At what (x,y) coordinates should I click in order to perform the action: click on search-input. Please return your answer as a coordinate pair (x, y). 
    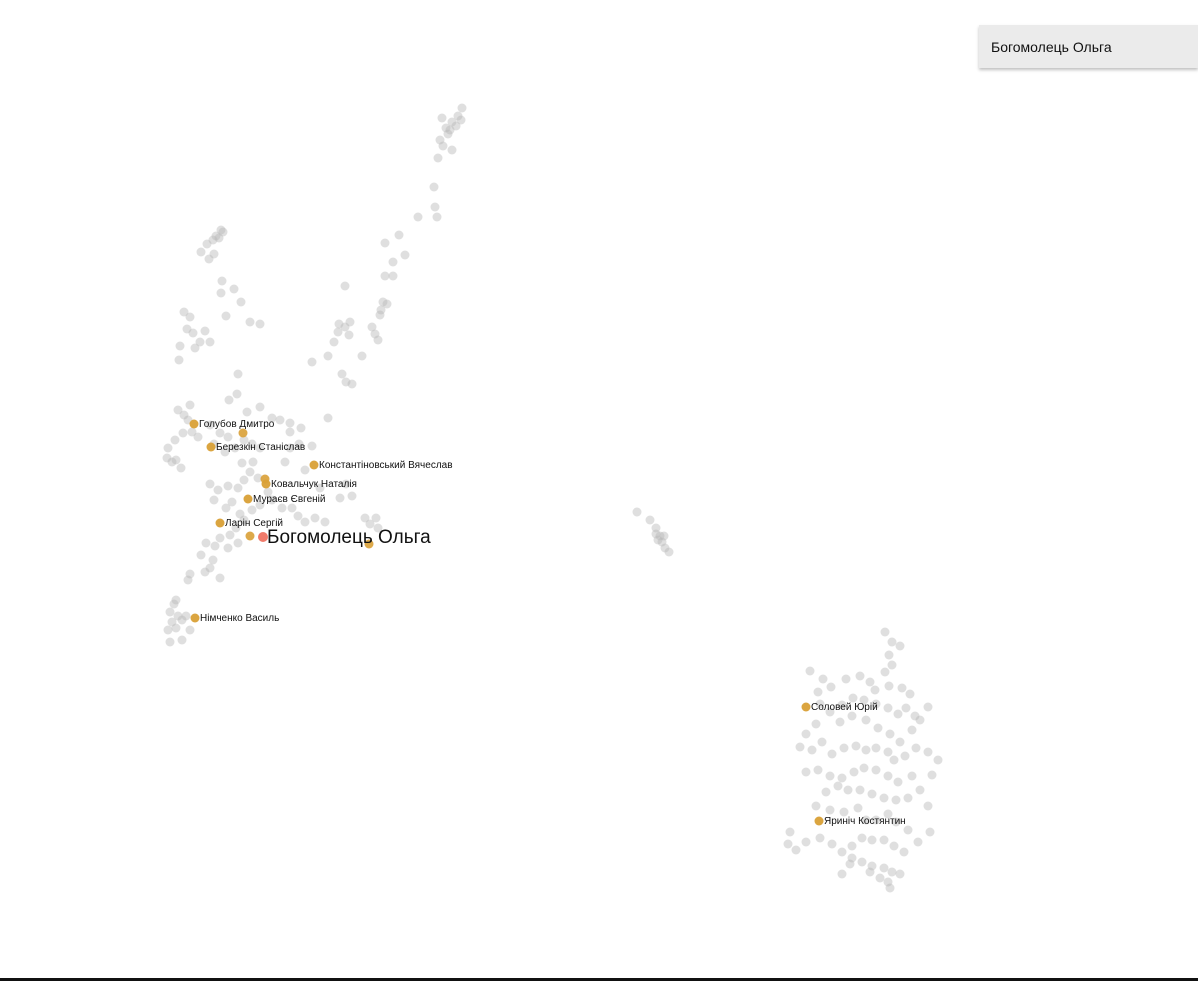
    Looking at the image, I should click on (1088, 46).